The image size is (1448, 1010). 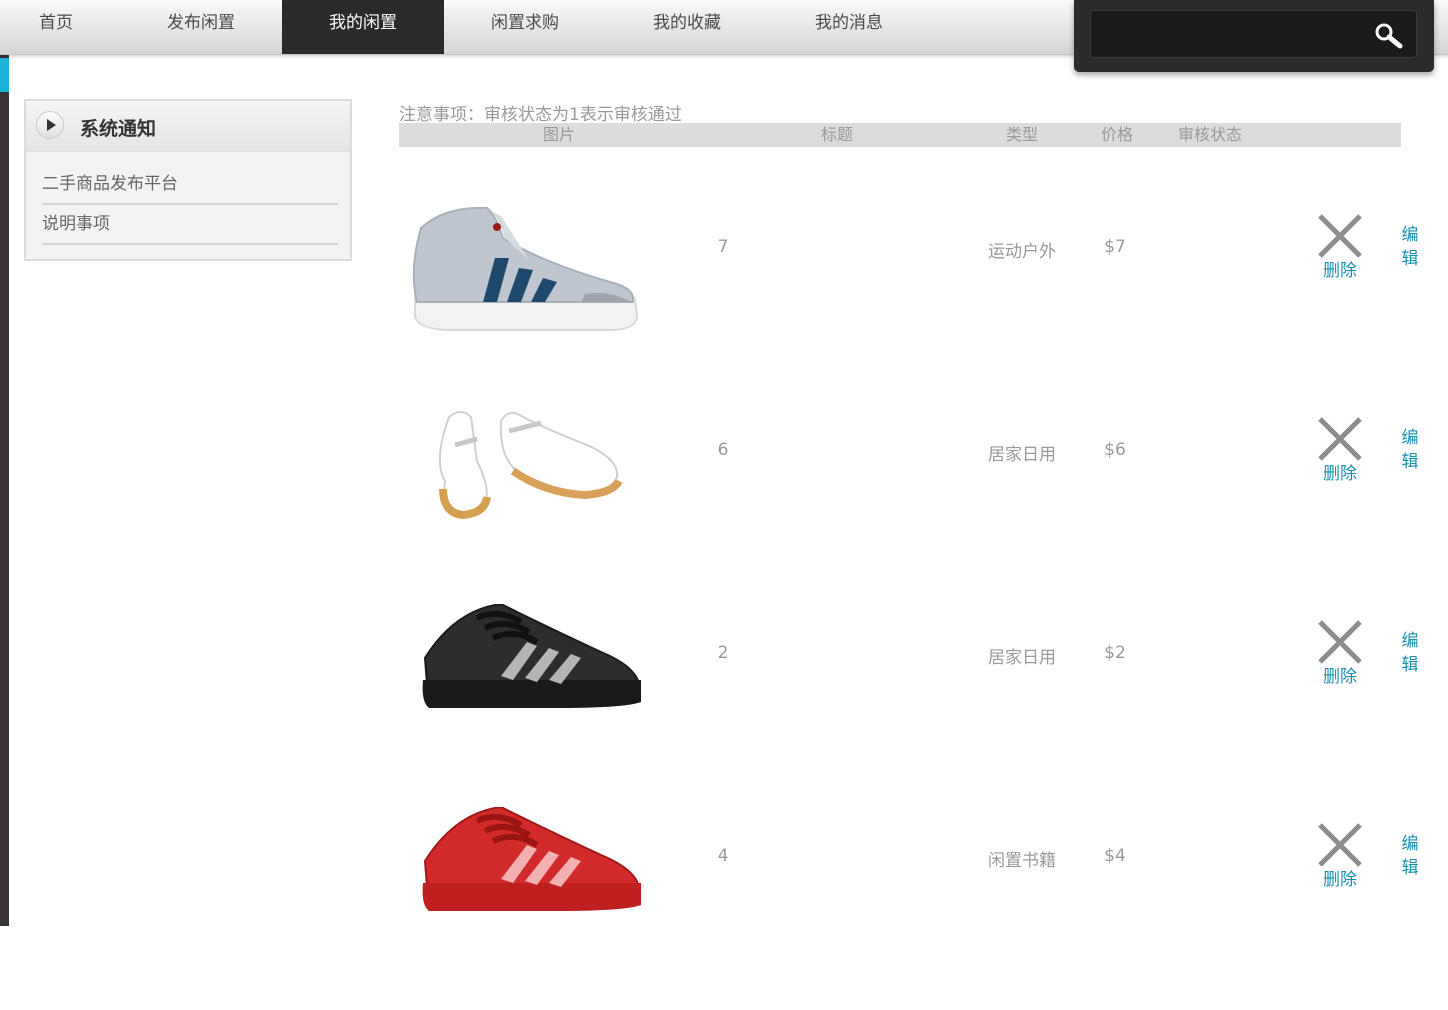 What do you see at coordinates (4, 463) in the screenshot?
I see `left-edge-strip` at bounding box center [4, 463].